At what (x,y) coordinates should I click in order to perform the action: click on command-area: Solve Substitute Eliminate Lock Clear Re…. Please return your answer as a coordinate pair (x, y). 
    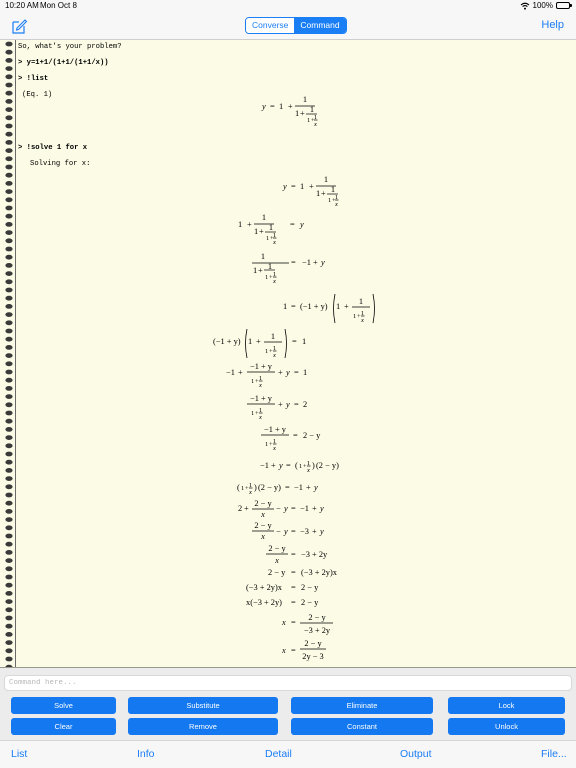
    Looking at the image, I should click on (288, 704).